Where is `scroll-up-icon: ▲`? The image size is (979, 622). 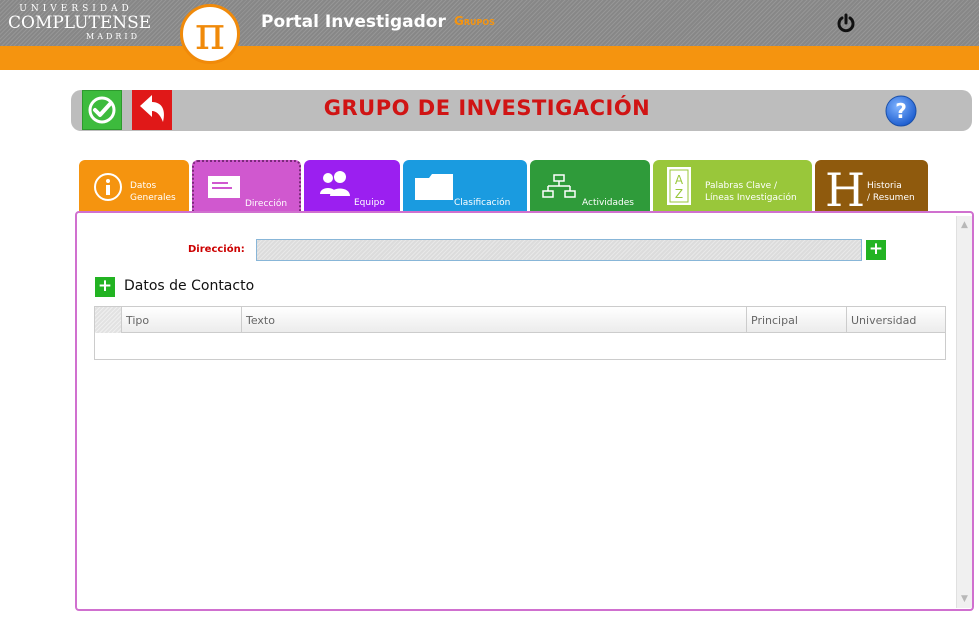 scroll-up-icon: ▲ is located at coordinates (964, 225).